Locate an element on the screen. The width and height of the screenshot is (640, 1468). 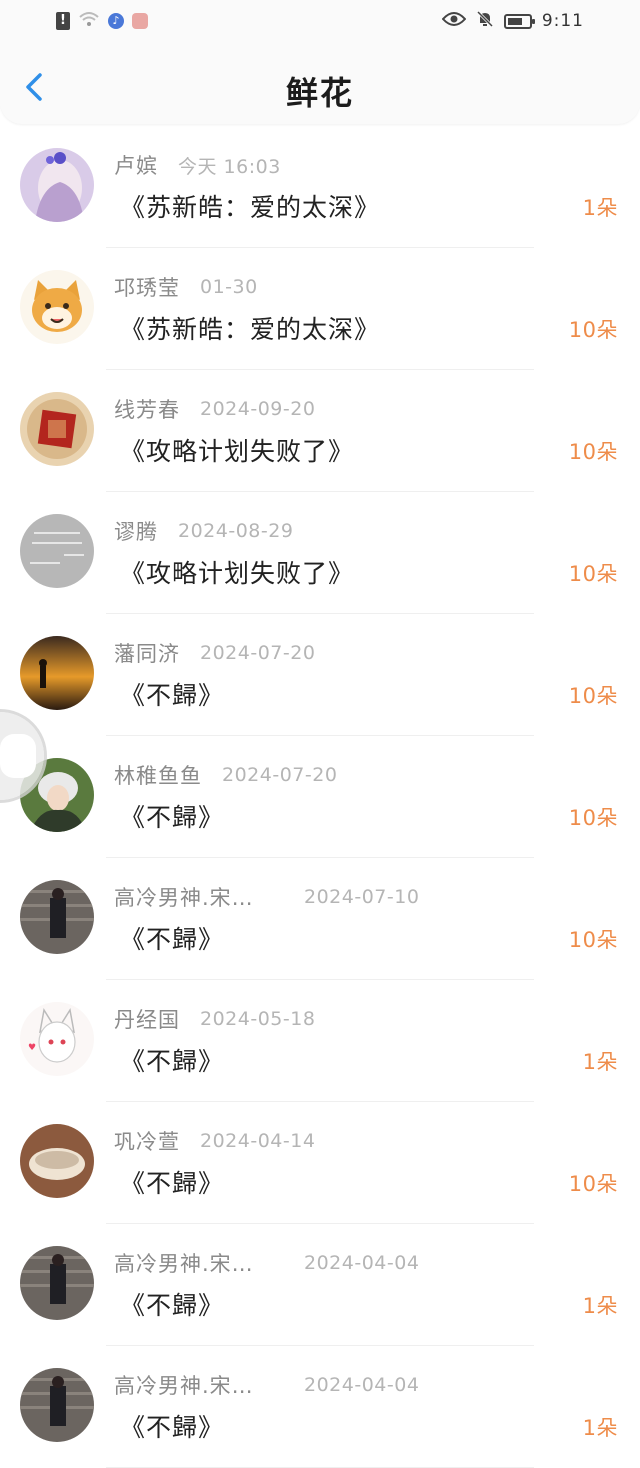
item-meta: 藩同济 2024-07-20 is located at coordinates (214, 653).